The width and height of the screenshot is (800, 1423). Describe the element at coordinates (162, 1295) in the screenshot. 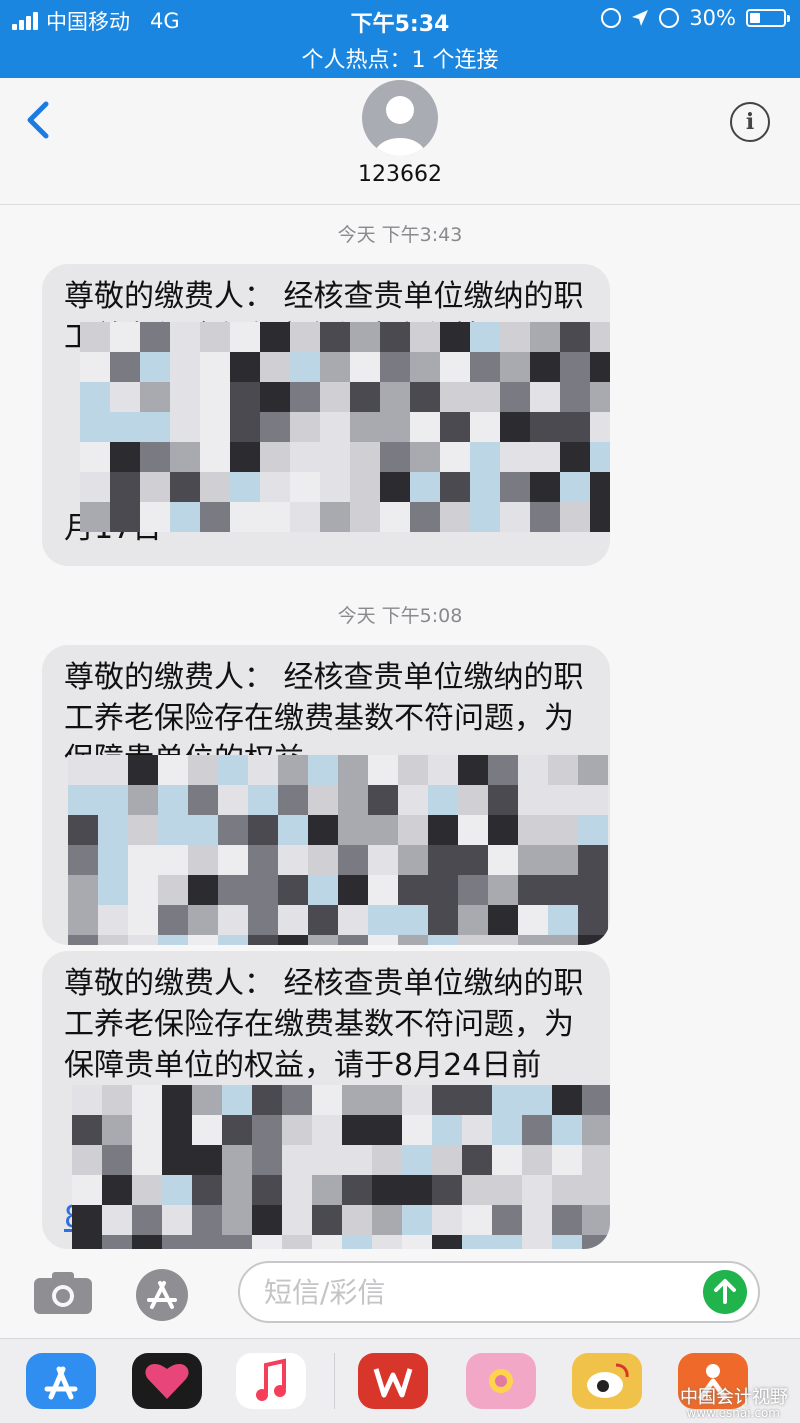

I see `app-store-icon` at that location.